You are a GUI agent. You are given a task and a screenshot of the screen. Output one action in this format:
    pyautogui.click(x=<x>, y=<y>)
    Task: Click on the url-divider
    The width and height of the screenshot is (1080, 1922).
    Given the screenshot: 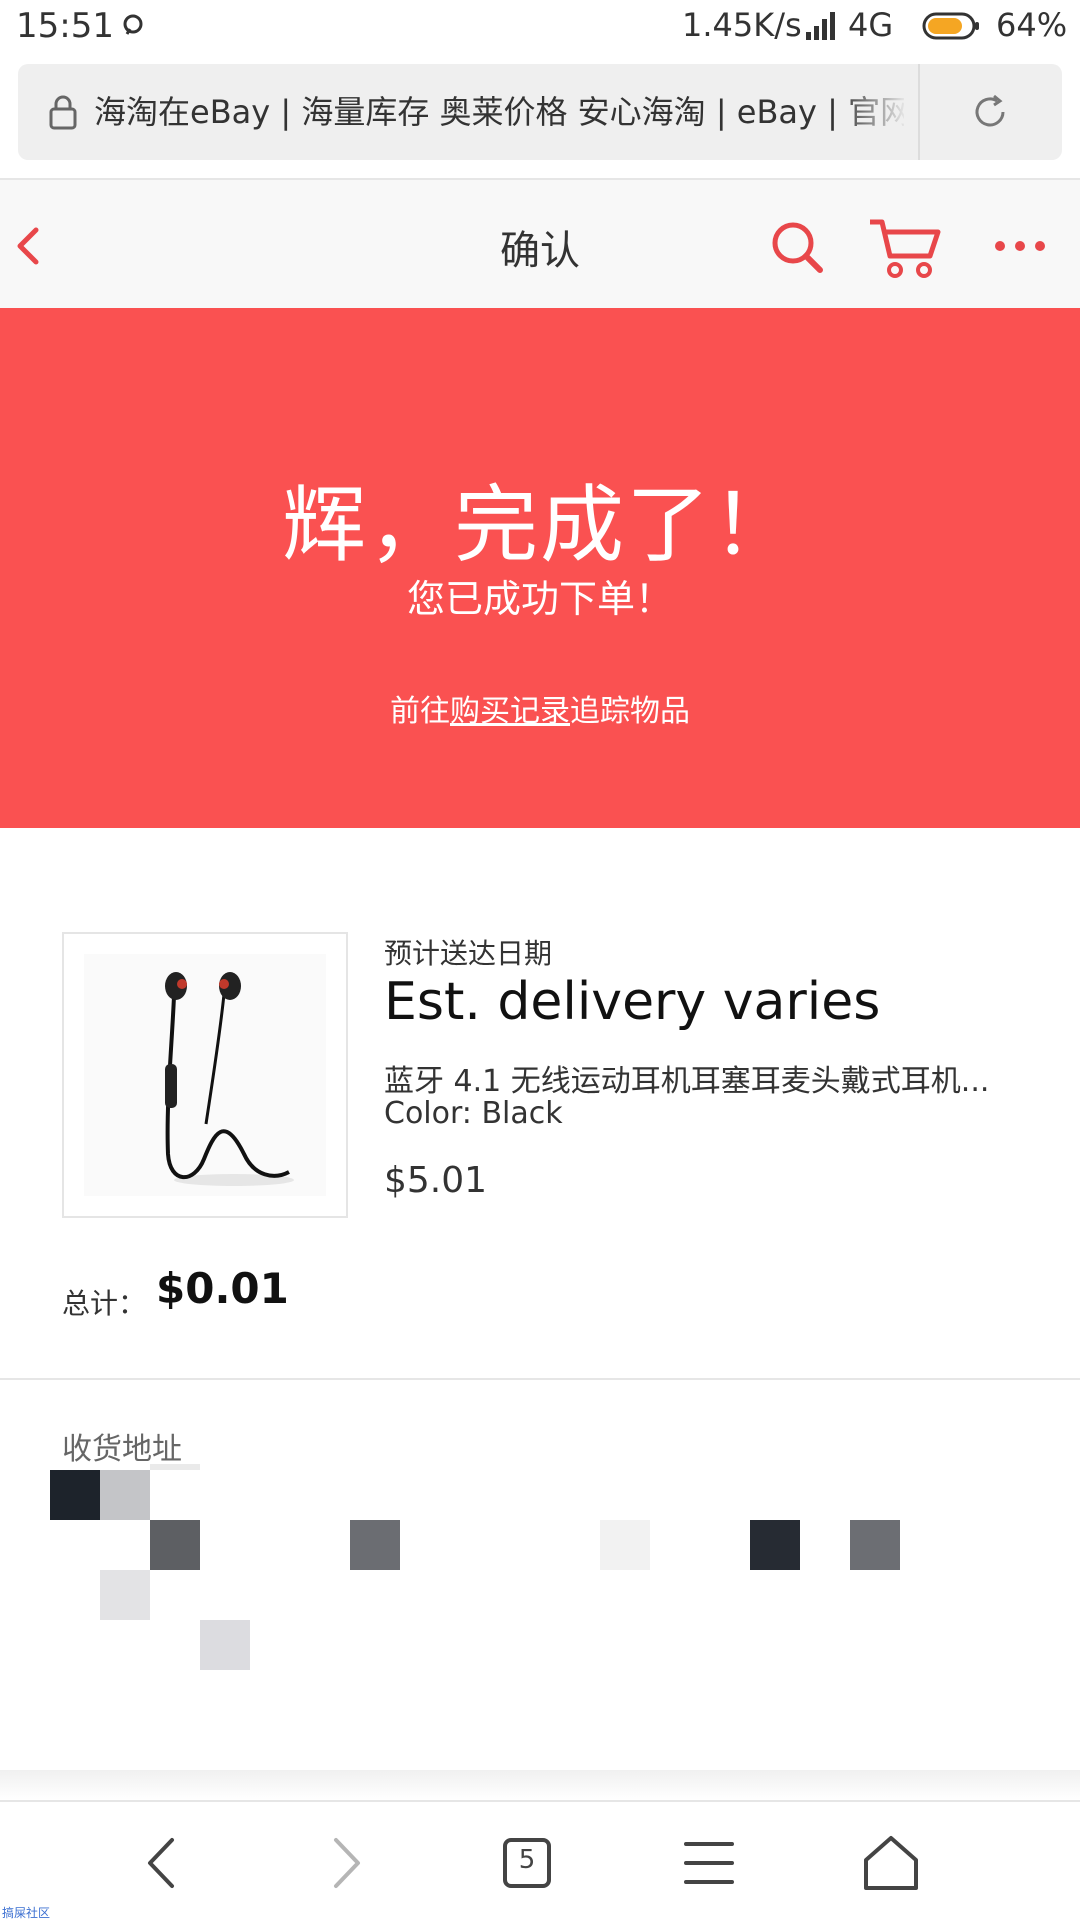 What is the action you would take?
    pyautogui.click(x=919, y=112)
    